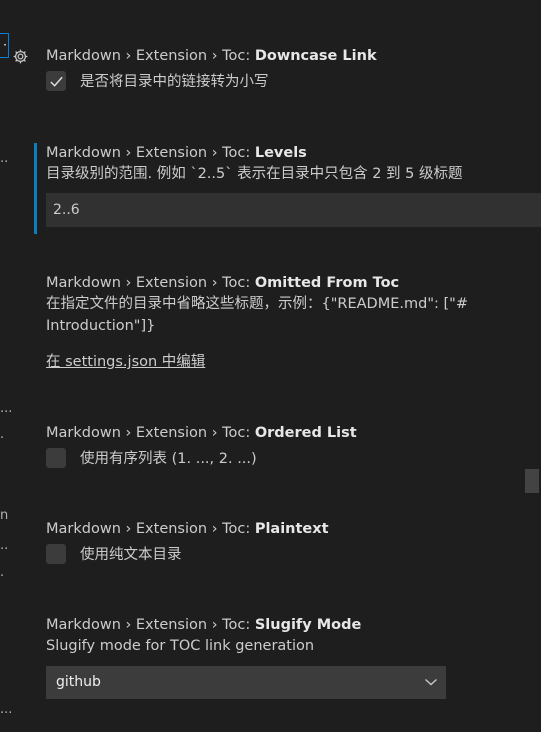  I want to click on modified-indicator, so click(35, 188).